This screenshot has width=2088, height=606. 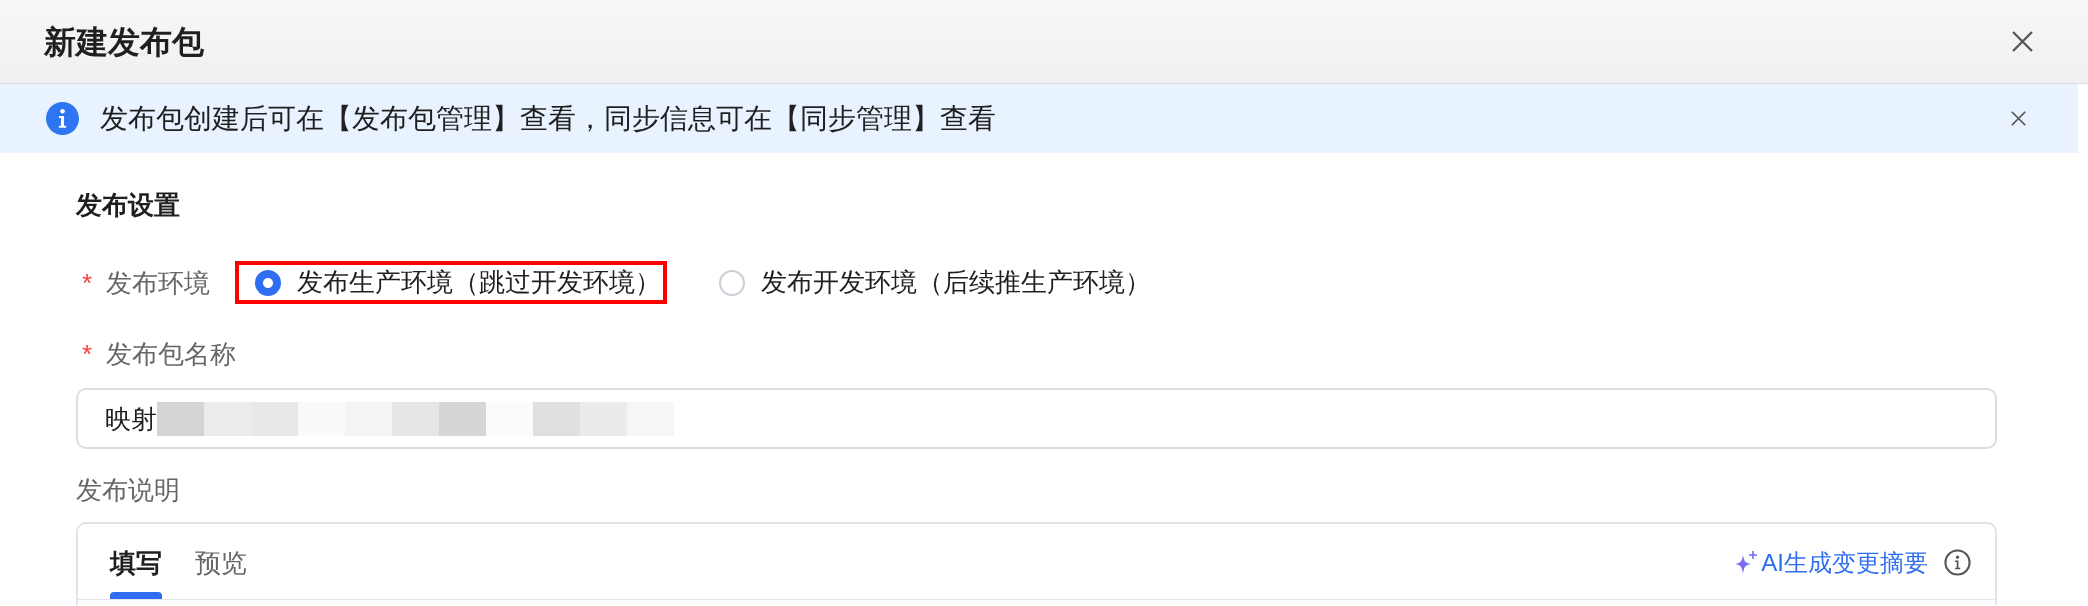 What do you see at coordinates (1831, 562) in the screenshot?
I see `ai-summary-button: AI生成变更摘要` at bounding box center [1831, 562].